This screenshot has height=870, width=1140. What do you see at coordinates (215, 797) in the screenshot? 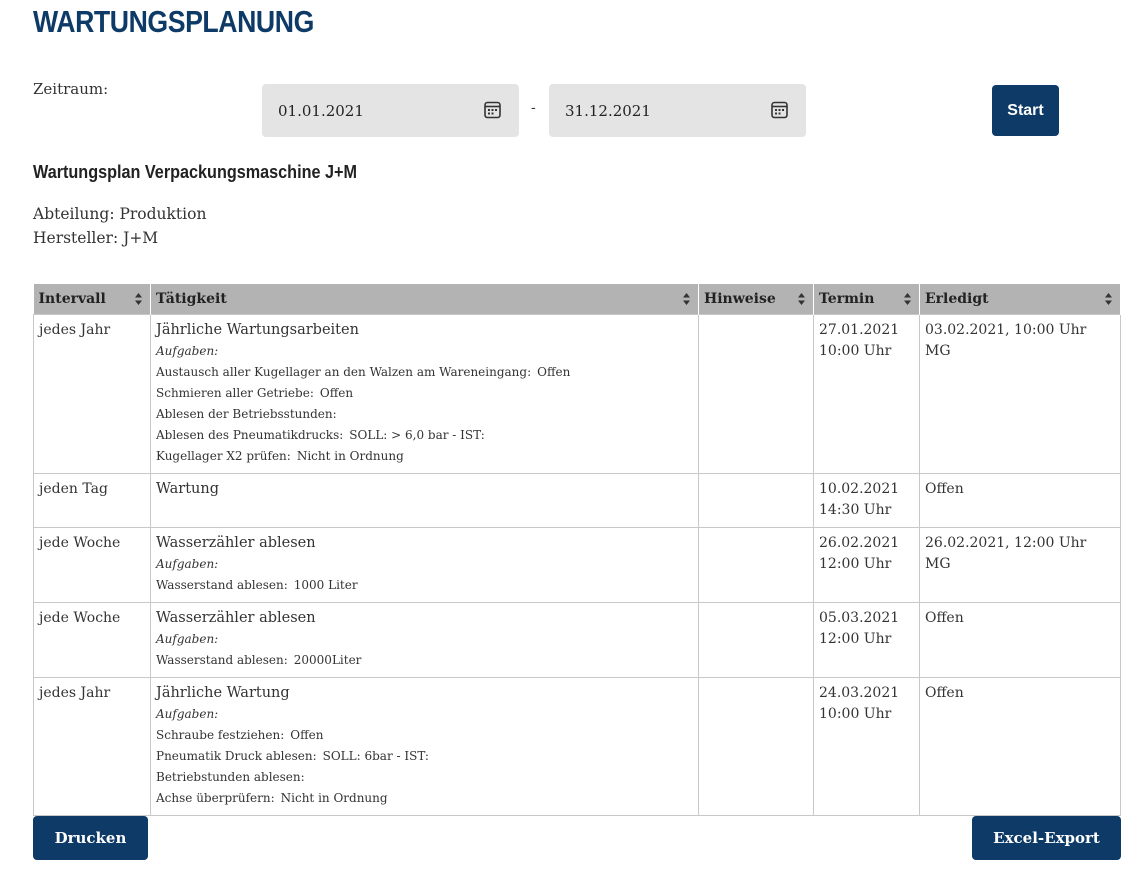
I see `subtask-label: Achse überprüfern:` at bounding box center [215, 797].